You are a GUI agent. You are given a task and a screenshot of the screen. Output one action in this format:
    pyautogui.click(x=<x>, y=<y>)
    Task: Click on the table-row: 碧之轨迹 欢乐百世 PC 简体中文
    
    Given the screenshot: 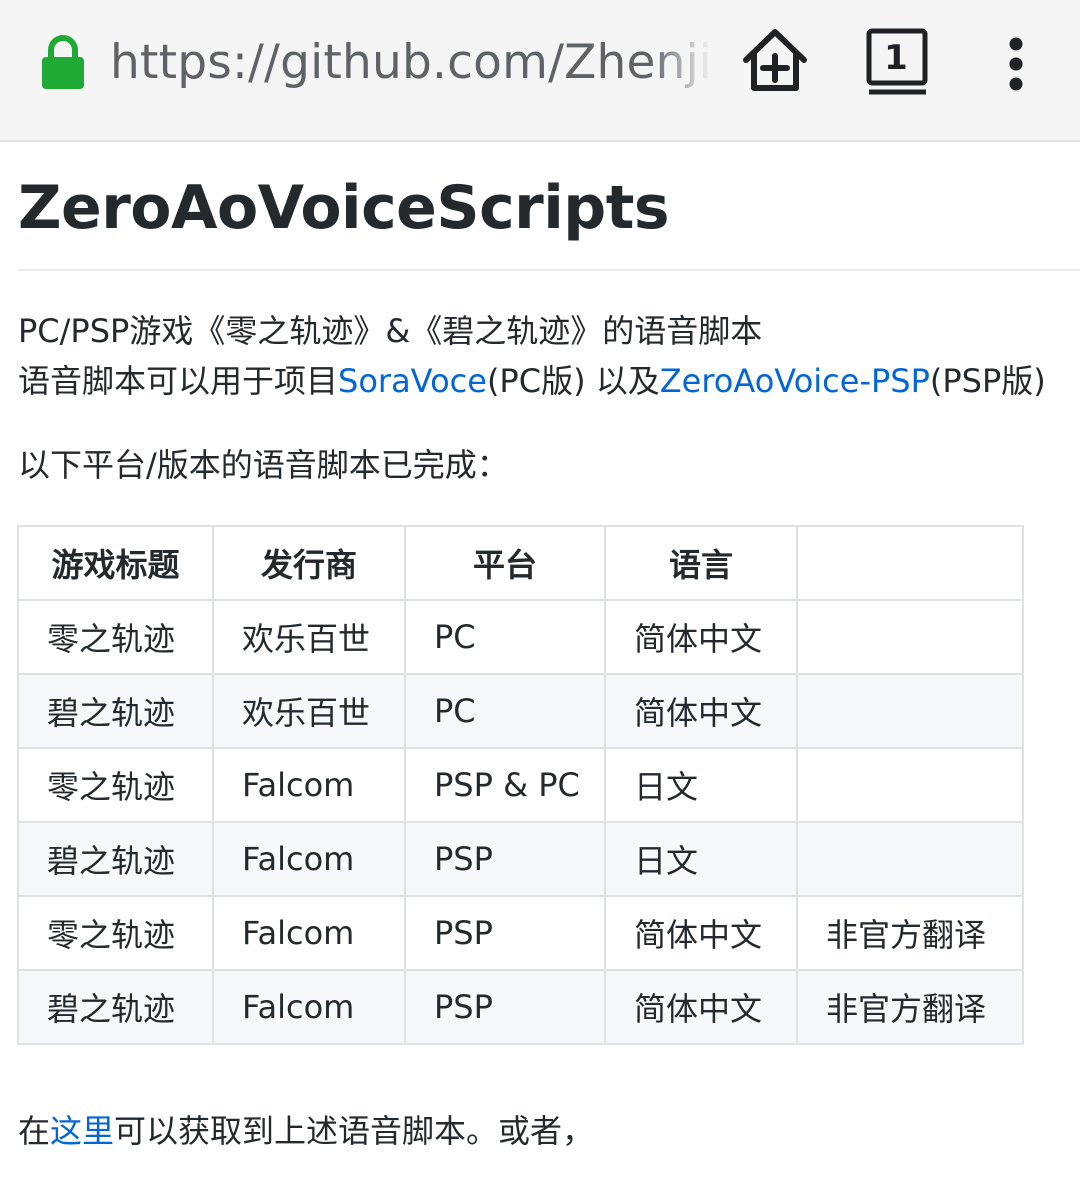 What is the action you would take?
    pyautogui.click(x=520, y=711)
    